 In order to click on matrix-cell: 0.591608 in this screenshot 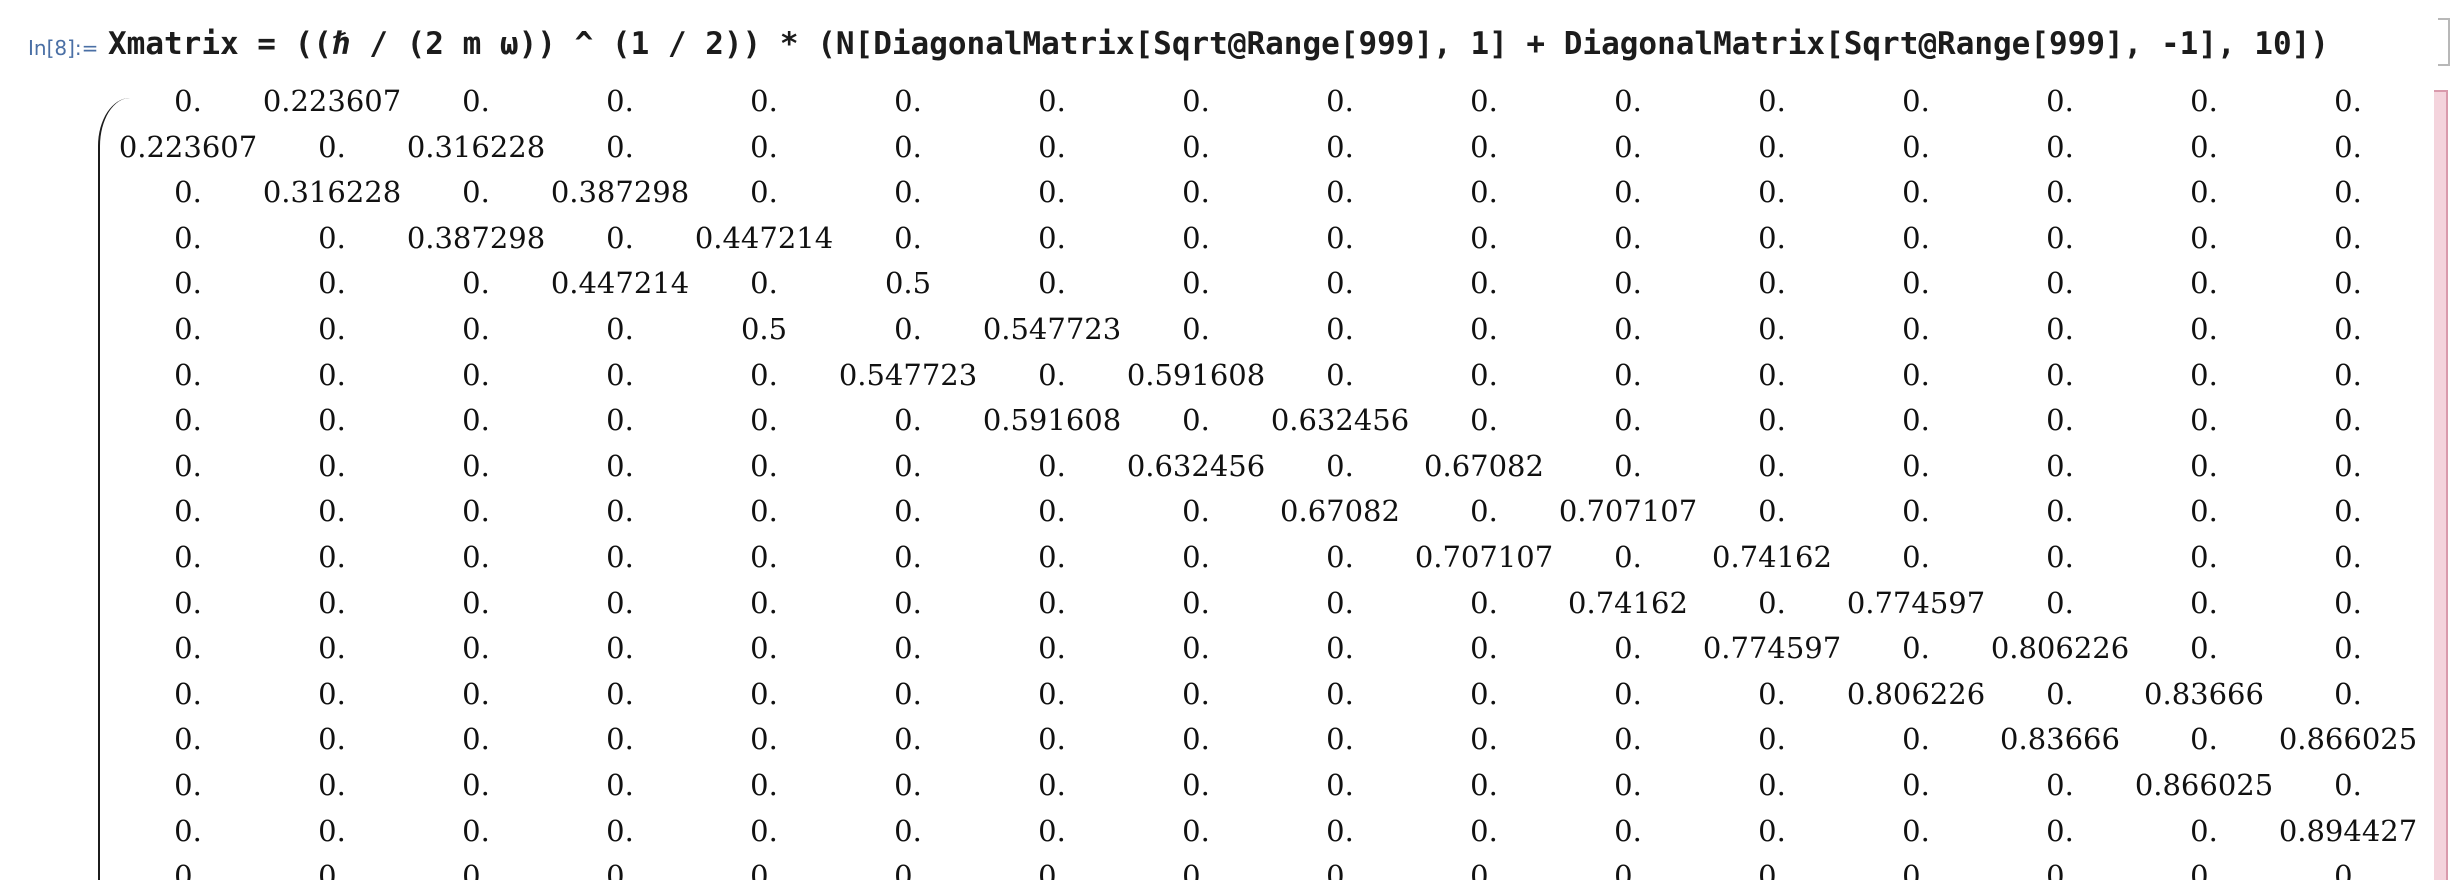, I will do `click(1196, 374)`.